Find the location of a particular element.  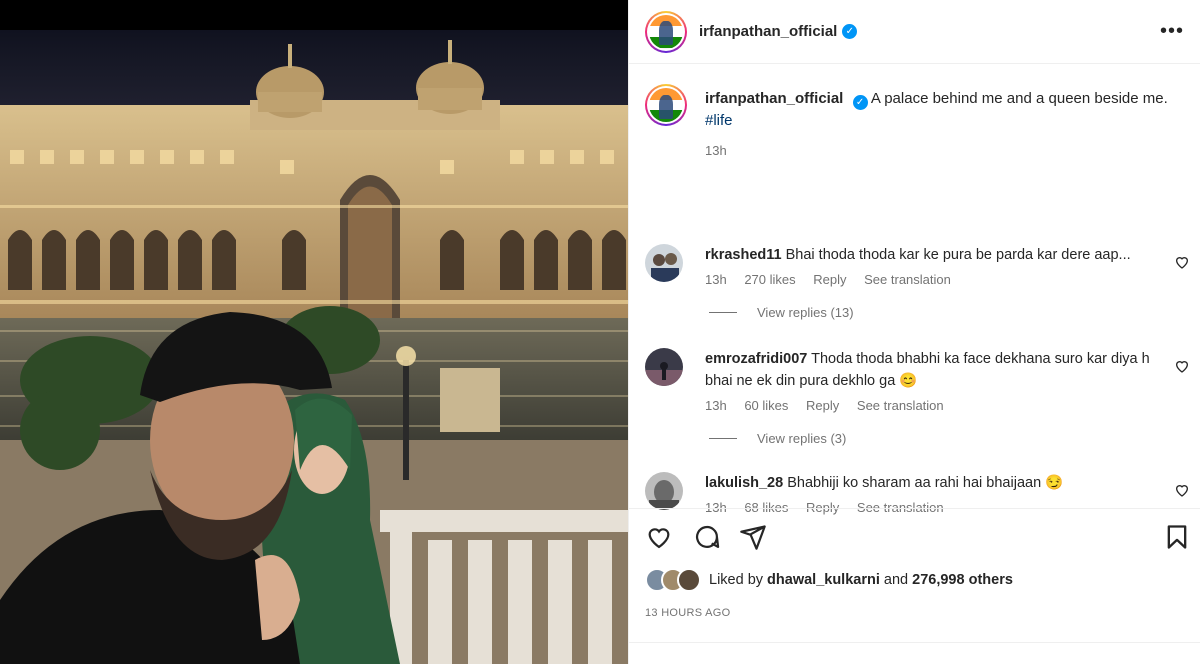

view-replies-label: View replies (13) is located at coordinates (805, 312).